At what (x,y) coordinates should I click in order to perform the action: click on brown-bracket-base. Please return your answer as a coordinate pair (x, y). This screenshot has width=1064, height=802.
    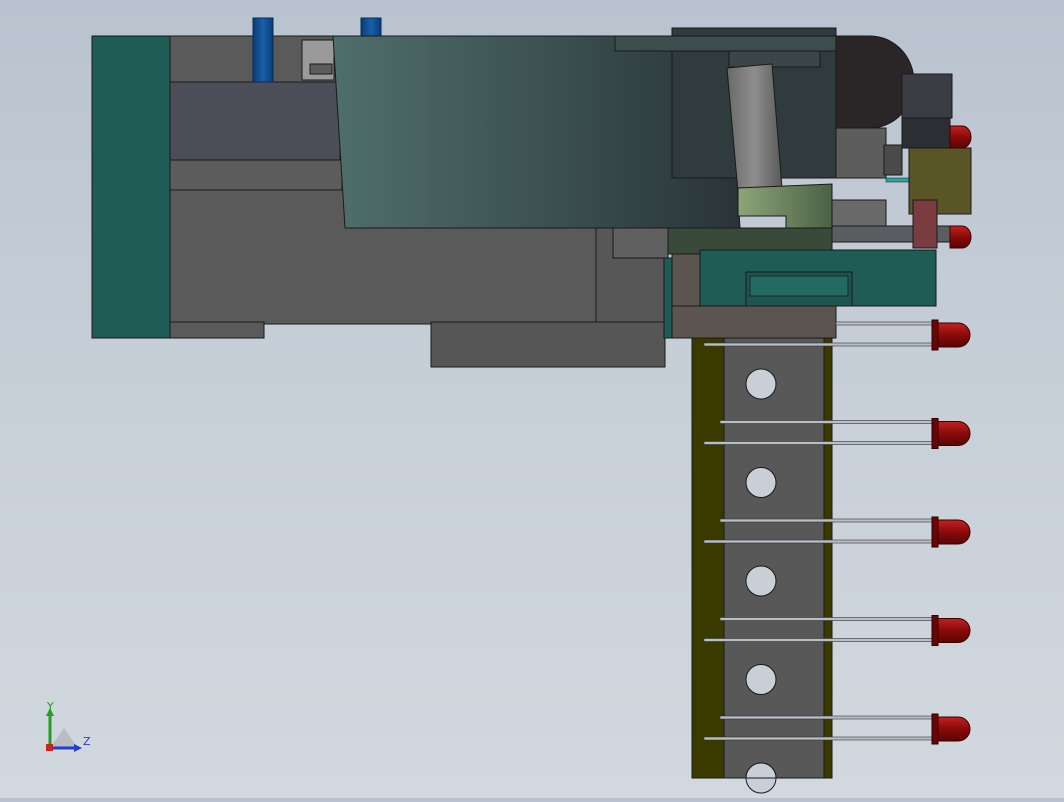
    Looking at the image, I should click on (754, 322).